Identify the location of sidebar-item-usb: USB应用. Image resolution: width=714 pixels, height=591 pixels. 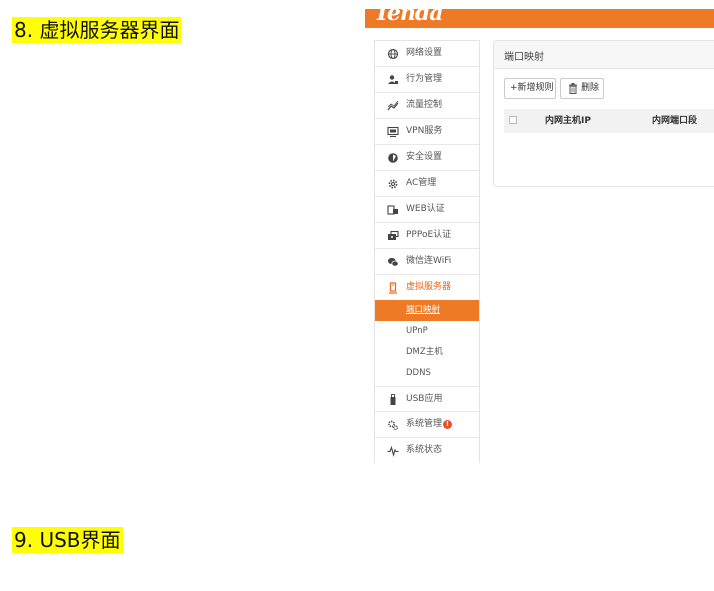
(427, 399).